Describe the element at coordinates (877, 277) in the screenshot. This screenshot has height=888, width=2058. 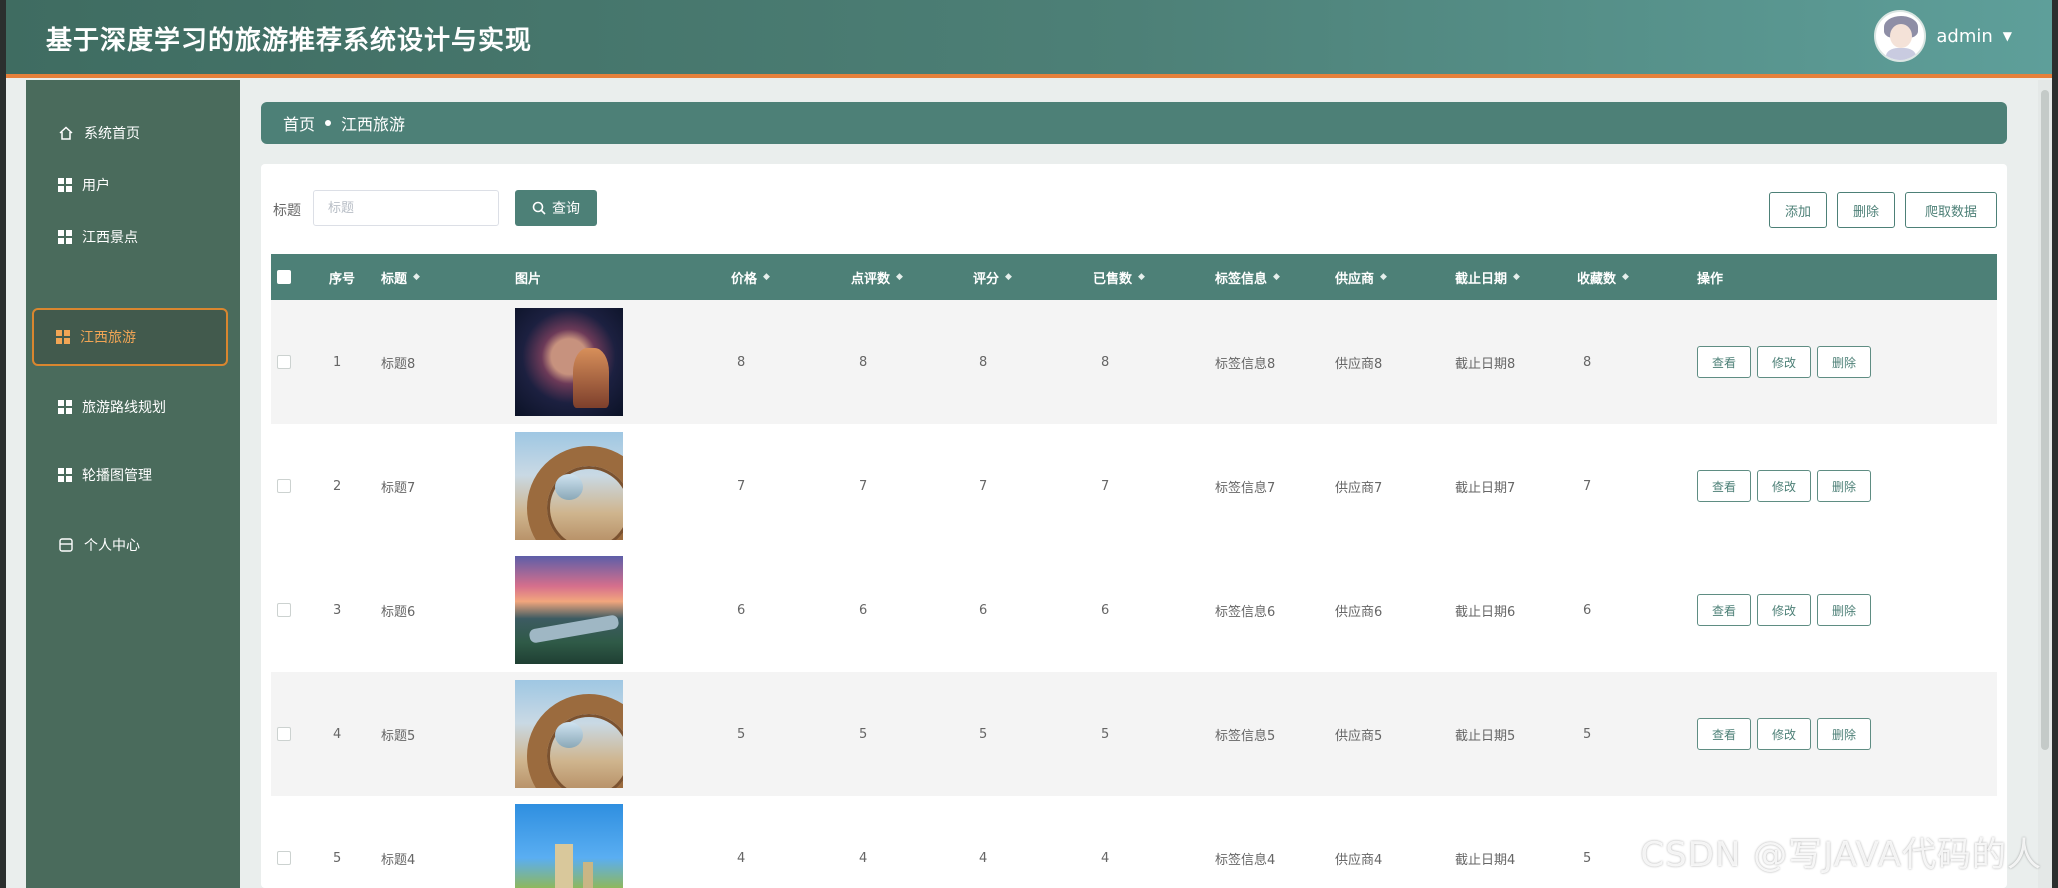
I see `column-header-likes: 点评数 ◆` at that location.